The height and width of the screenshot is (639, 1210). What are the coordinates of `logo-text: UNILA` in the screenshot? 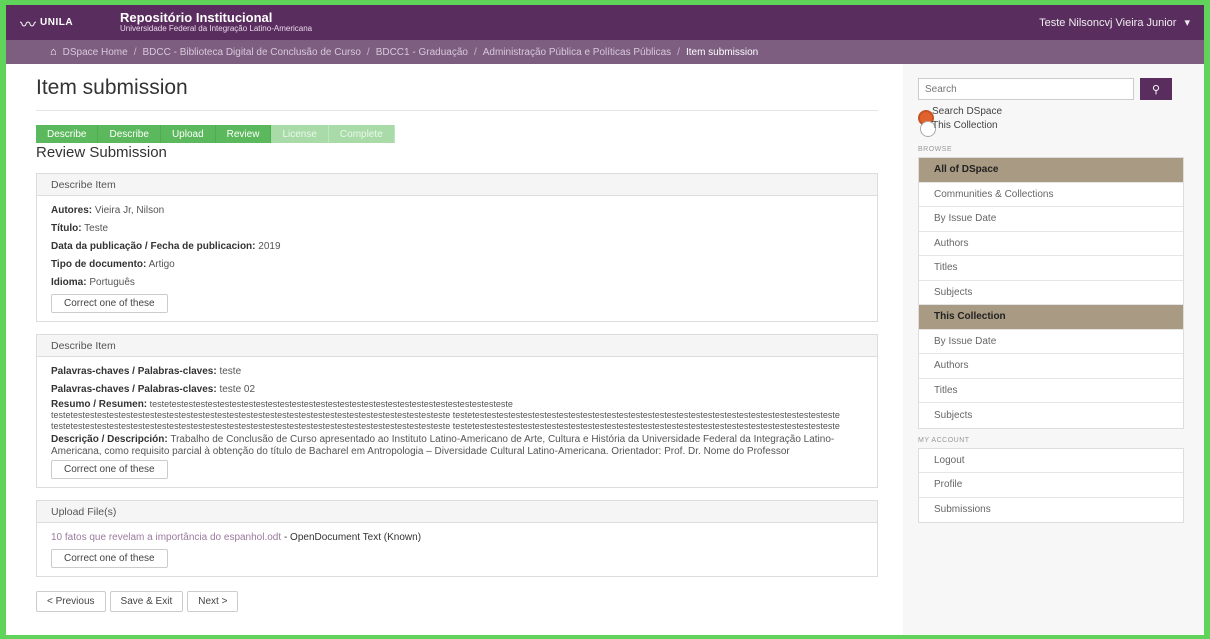 It's located at (57, 22).